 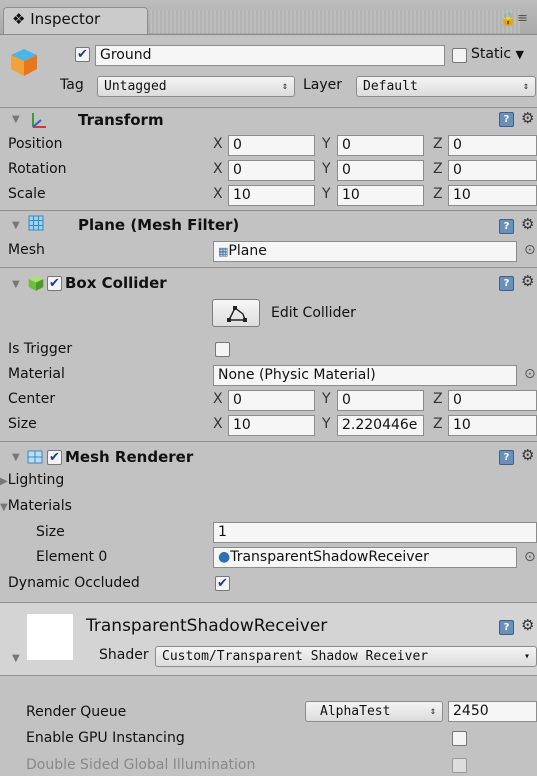 I want to click on mesh-label: Mesh, so click(x=26, y=250).